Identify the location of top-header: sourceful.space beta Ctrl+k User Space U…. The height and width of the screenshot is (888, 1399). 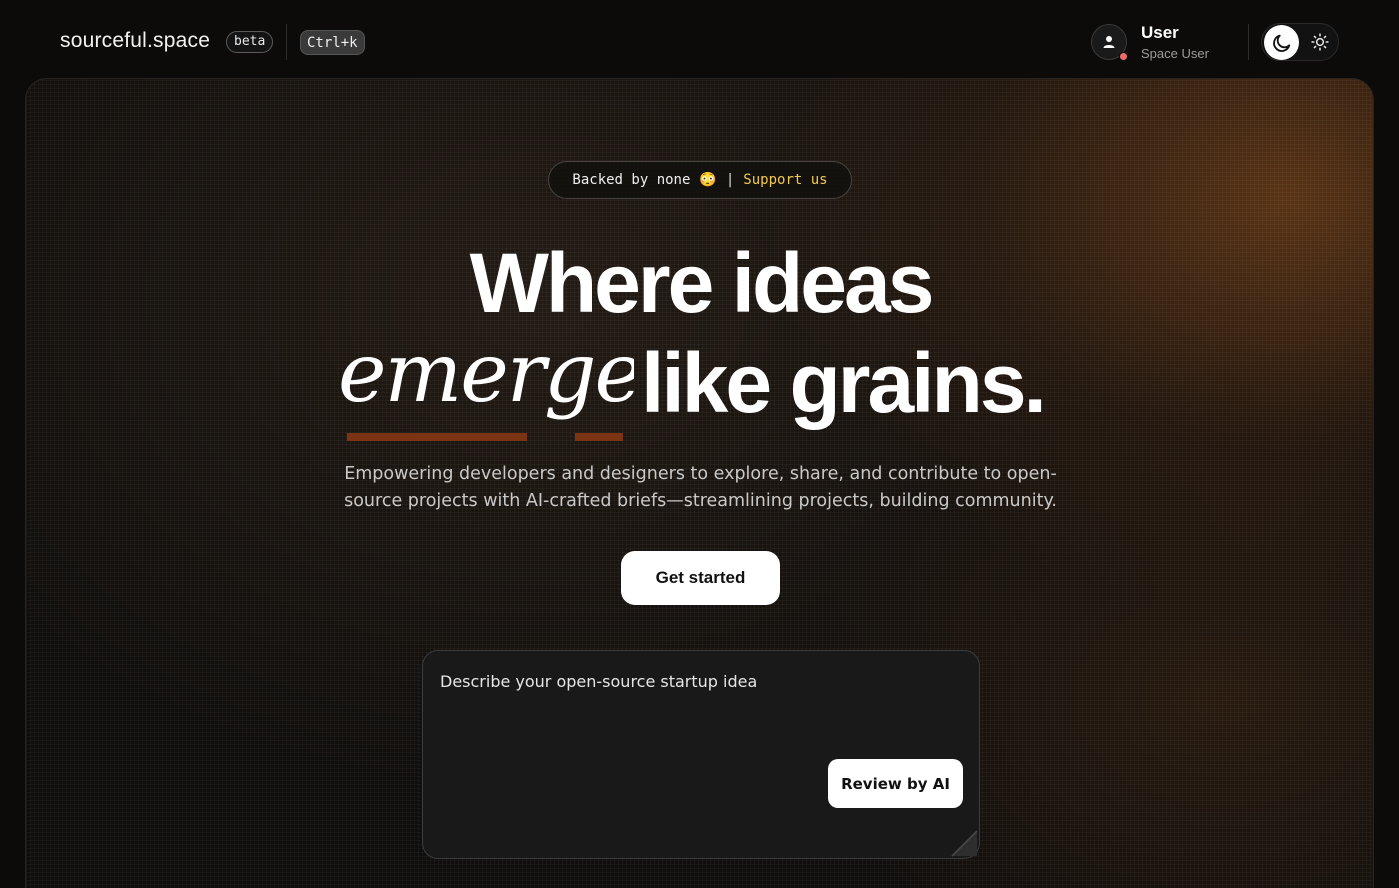
(699, 40).